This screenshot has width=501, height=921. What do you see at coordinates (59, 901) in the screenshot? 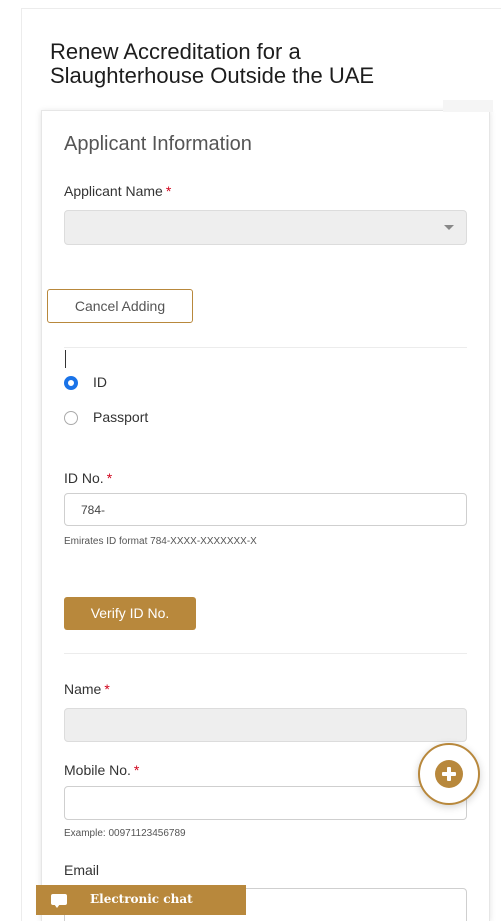
I see `chat-bubble-icon` at bounding box center [59, 901].